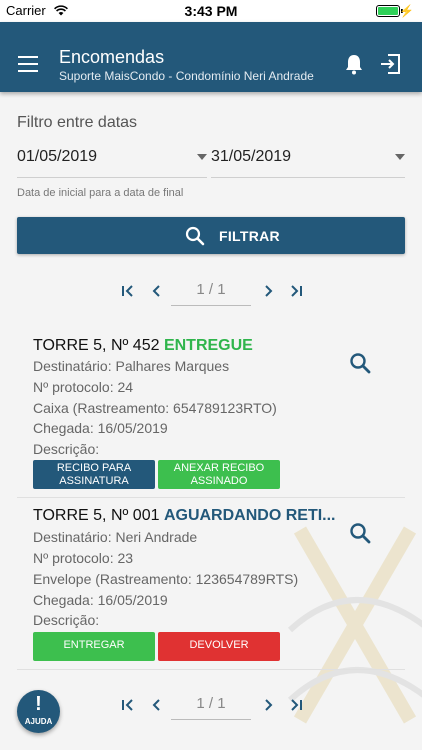 The image size is (422, 750). What do you see at coordinates (219, 474) in the screenshot?
I see `attach-signed-receipt-button: ANEXAR RECIBO ASSINADO` at bounding box center [219, 474].